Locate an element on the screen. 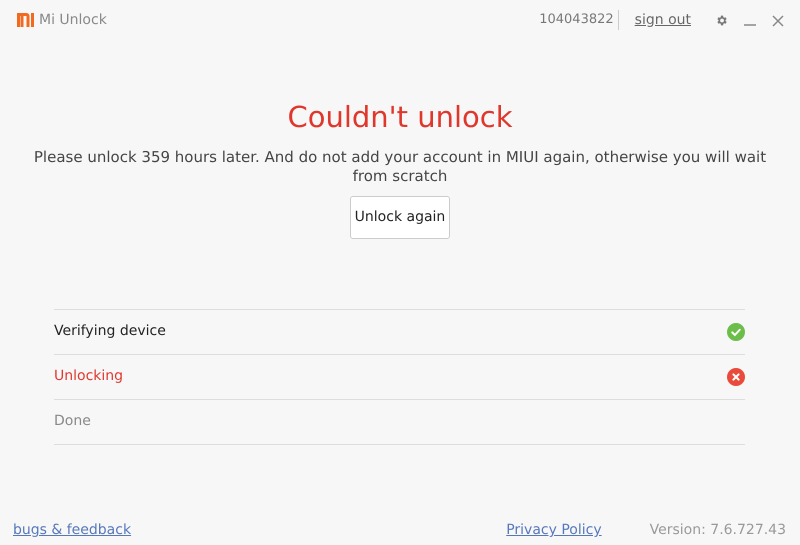 Image resolution: width=800 pixels, height=545 pixels. privacy-policy-link: Privacy Policy is located at coordinates (554, 530).